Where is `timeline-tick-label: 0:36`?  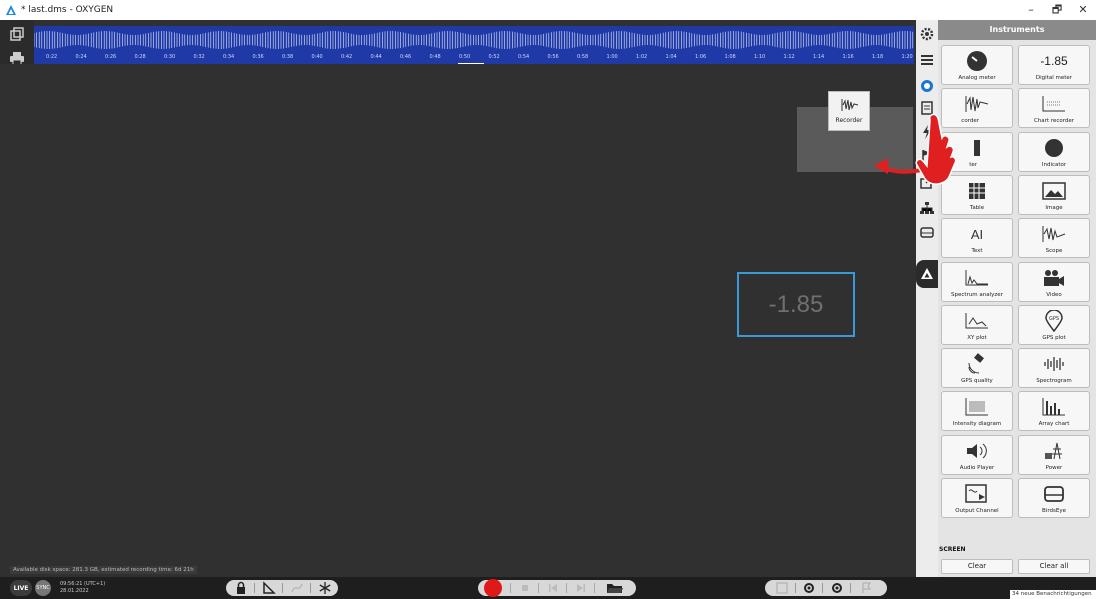 timeline-tick-label: 0:36 is located at coordinates (258, 57).